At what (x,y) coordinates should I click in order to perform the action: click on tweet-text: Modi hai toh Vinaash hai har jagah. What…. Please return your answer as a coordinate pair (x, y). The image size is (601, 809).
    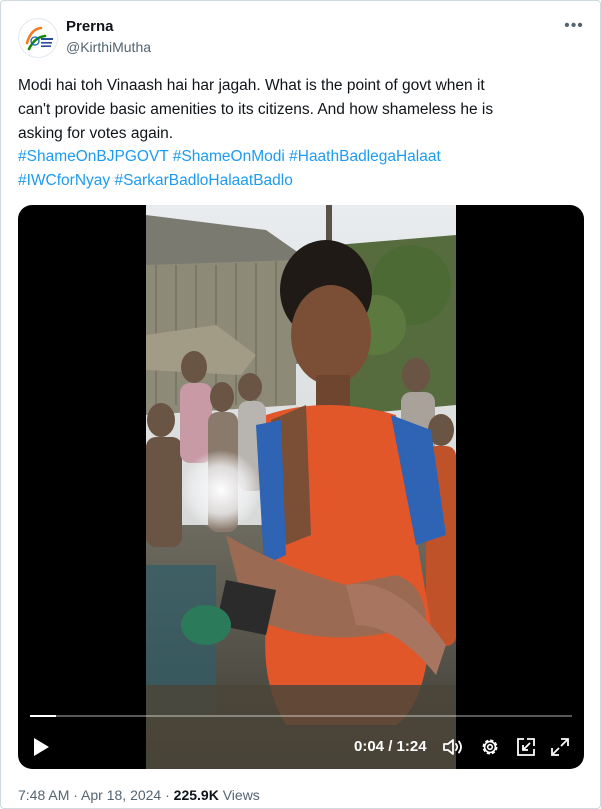
    Looking at the image, I should click on (303, 133).